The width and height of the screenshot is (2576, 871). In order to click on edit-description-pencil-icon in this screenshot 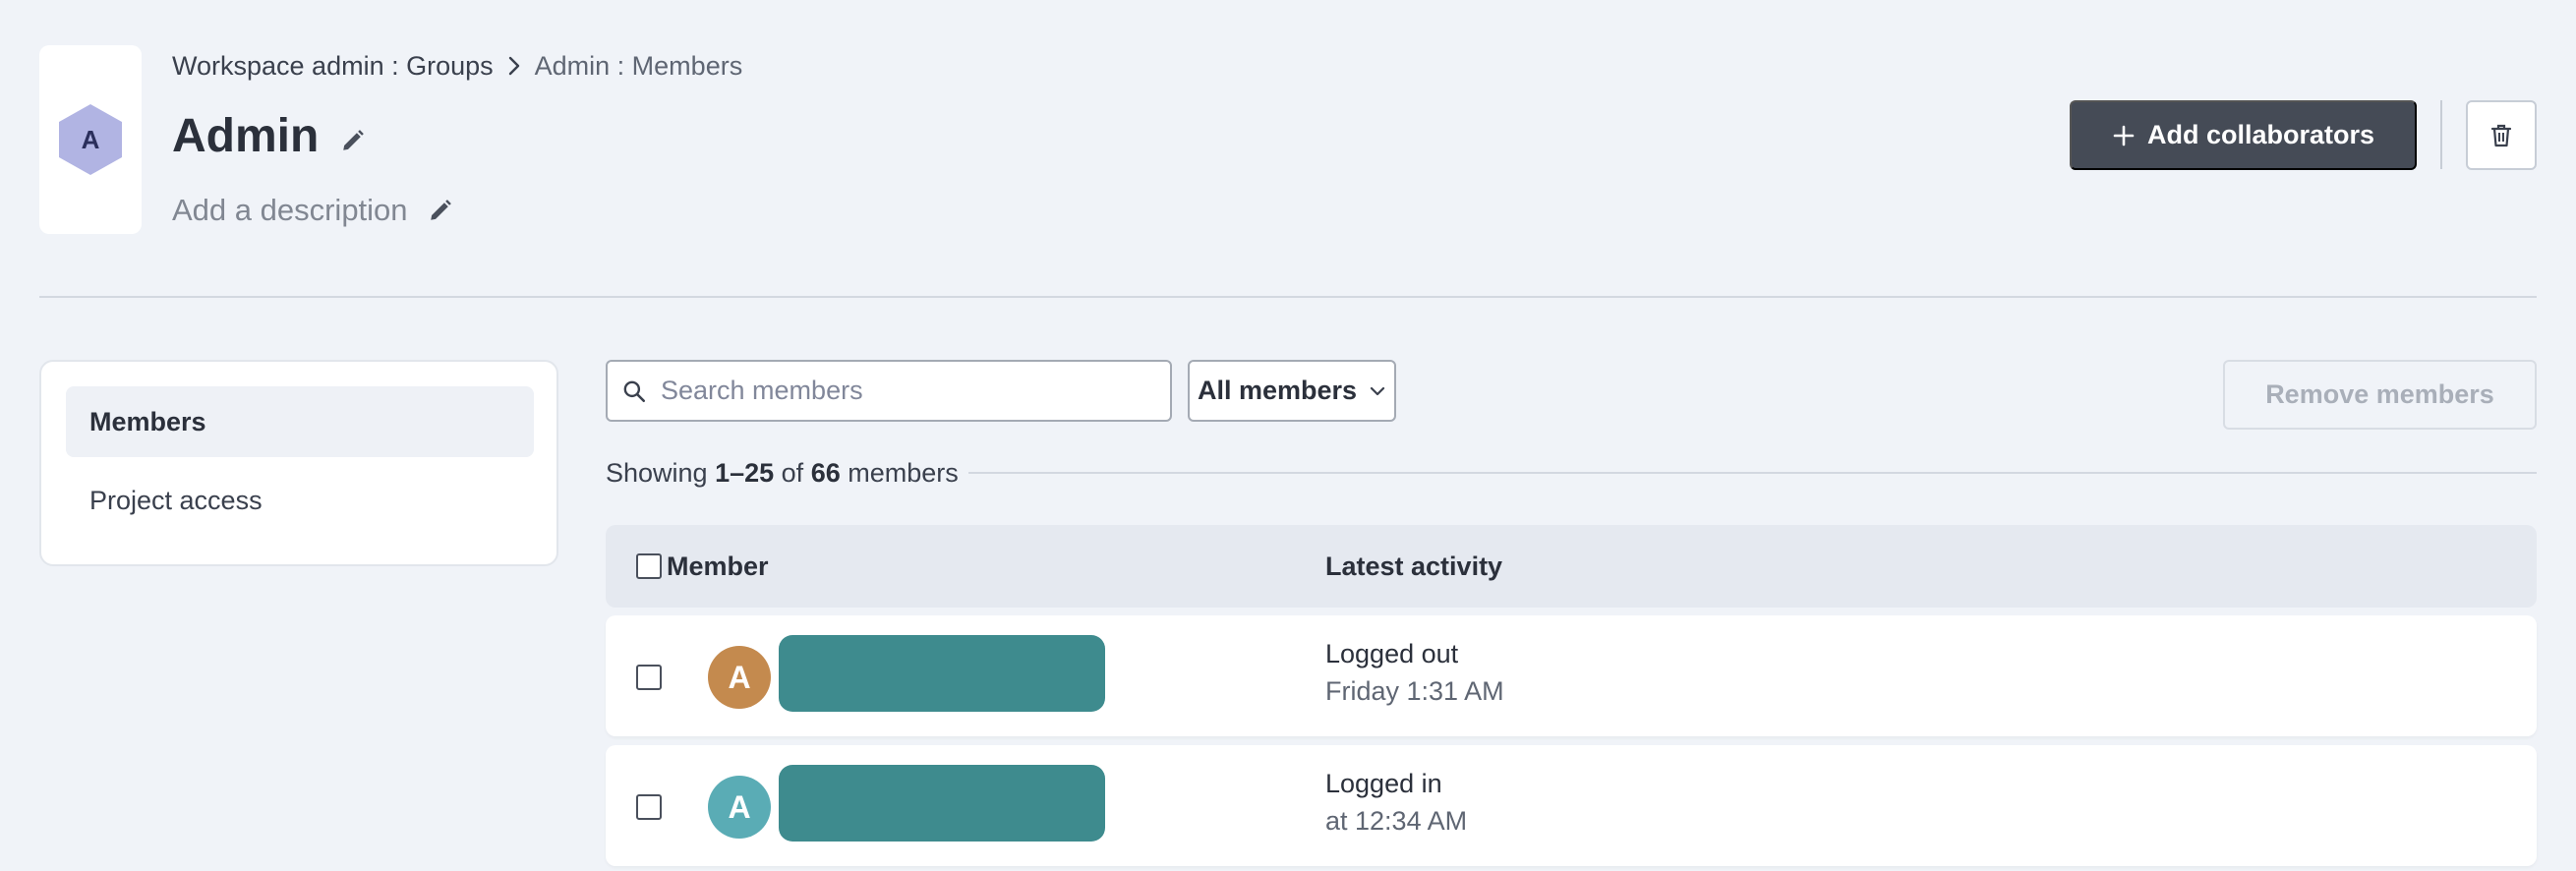, I will do `click(440, 211)`.